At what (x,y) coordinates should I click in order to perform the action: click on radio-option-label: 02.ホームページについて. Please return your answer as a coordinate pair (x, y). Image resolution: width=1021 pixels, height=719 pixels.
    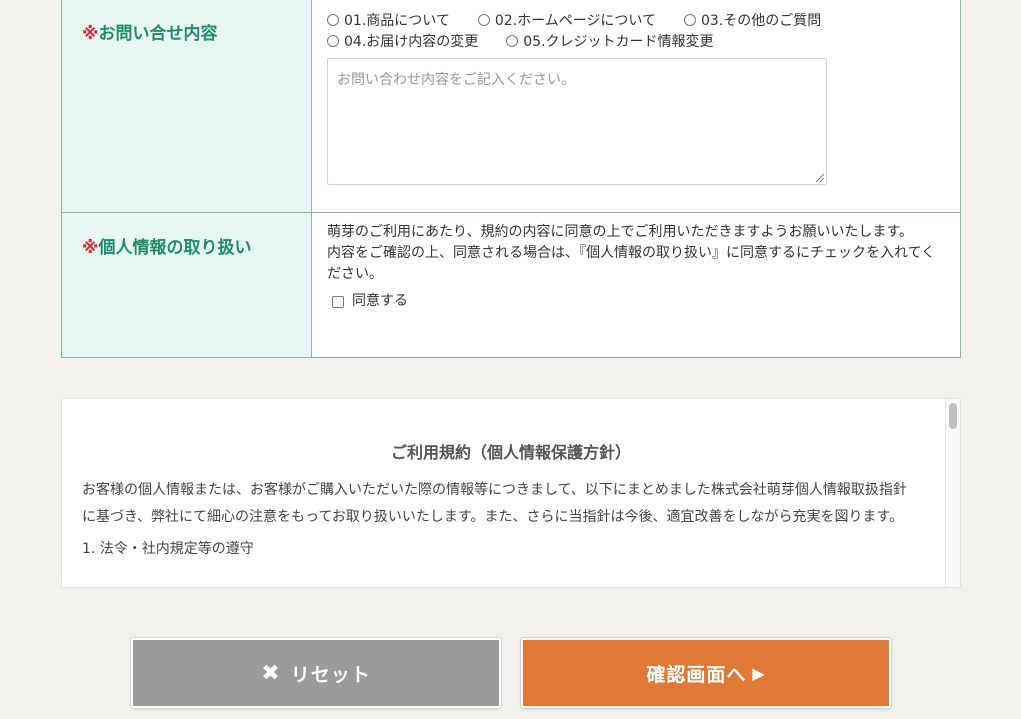
    Looking at the image, I should click on (575, 20).